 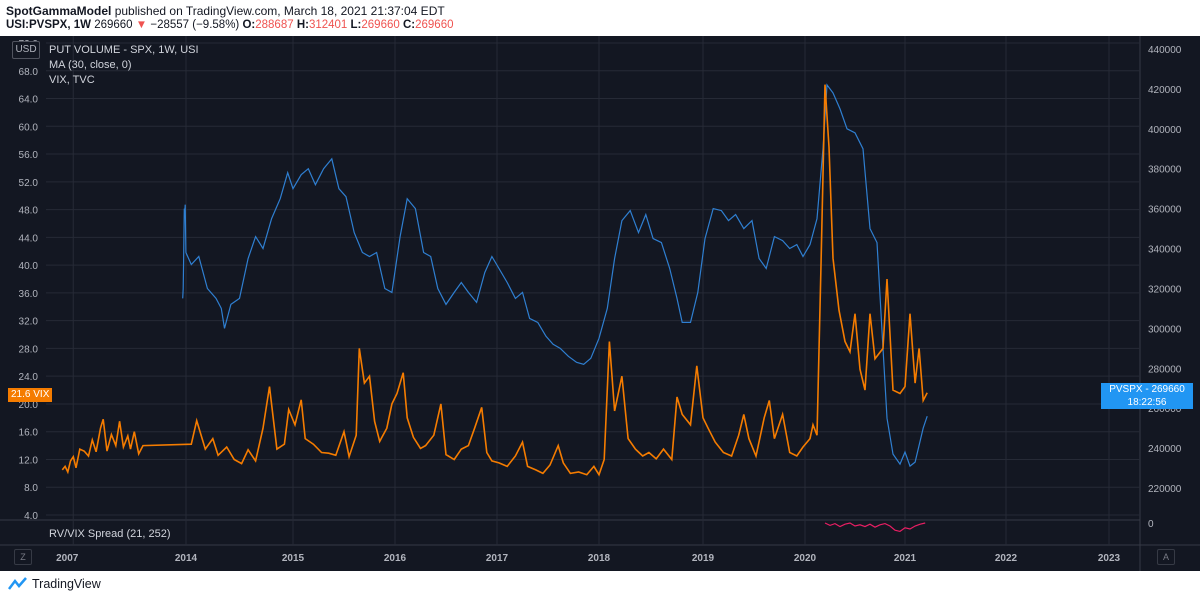 What do you see at coordinates (1165, 90) in the screenshot?
I see `right-tick-label: 420000` at bounding box center [1165, 90].